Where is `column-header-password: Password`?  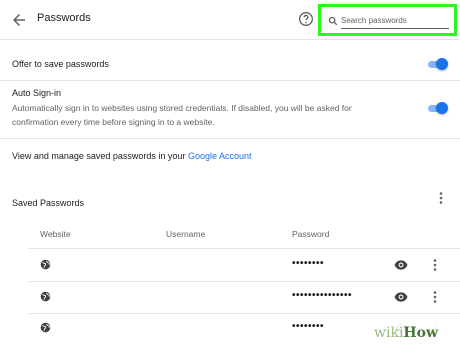 column-header-password: Password is located at coordinates (311, 234).